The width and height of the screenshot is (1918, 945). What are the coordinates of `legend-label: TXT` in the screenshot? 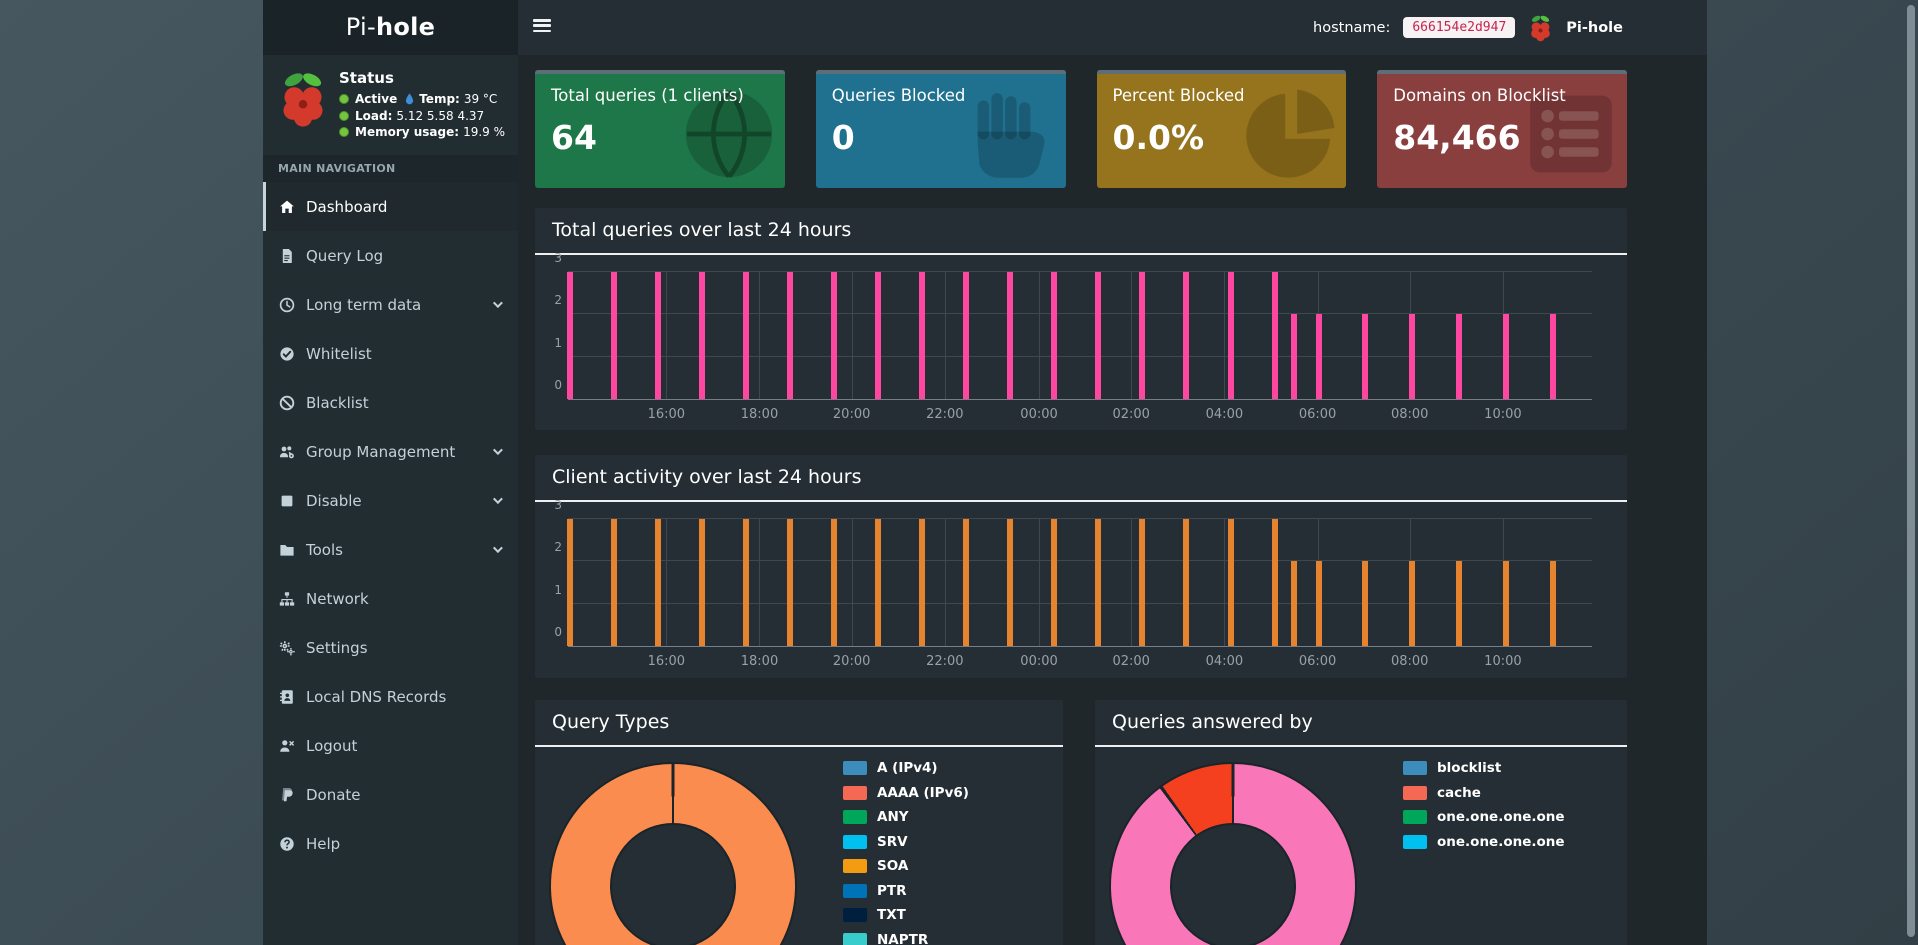 It's located at (891, 915).